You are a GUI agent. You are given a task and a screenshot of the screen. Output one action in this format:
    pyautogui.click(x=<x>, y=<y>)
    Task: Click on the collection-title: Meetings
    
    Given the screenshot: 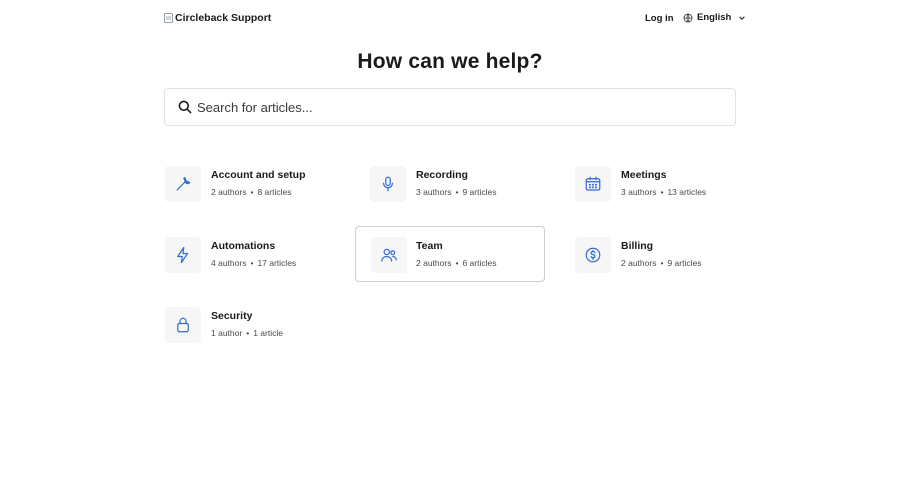 What is the action you would take?
    pyautogui.click(x=644, y=175)
    